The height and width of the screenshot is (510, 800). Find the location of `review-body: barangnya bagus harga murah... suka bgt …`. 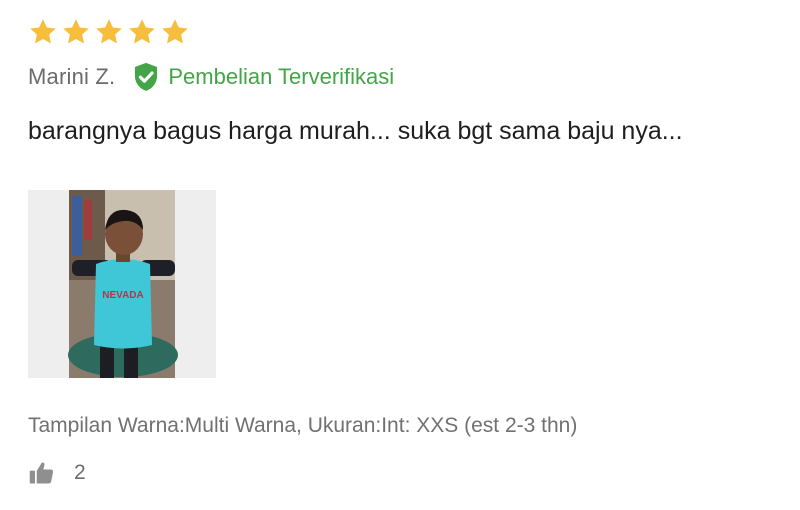

review-body: barangnya bagus harga murah... suka bgt … is located at coordinates (355, 131).